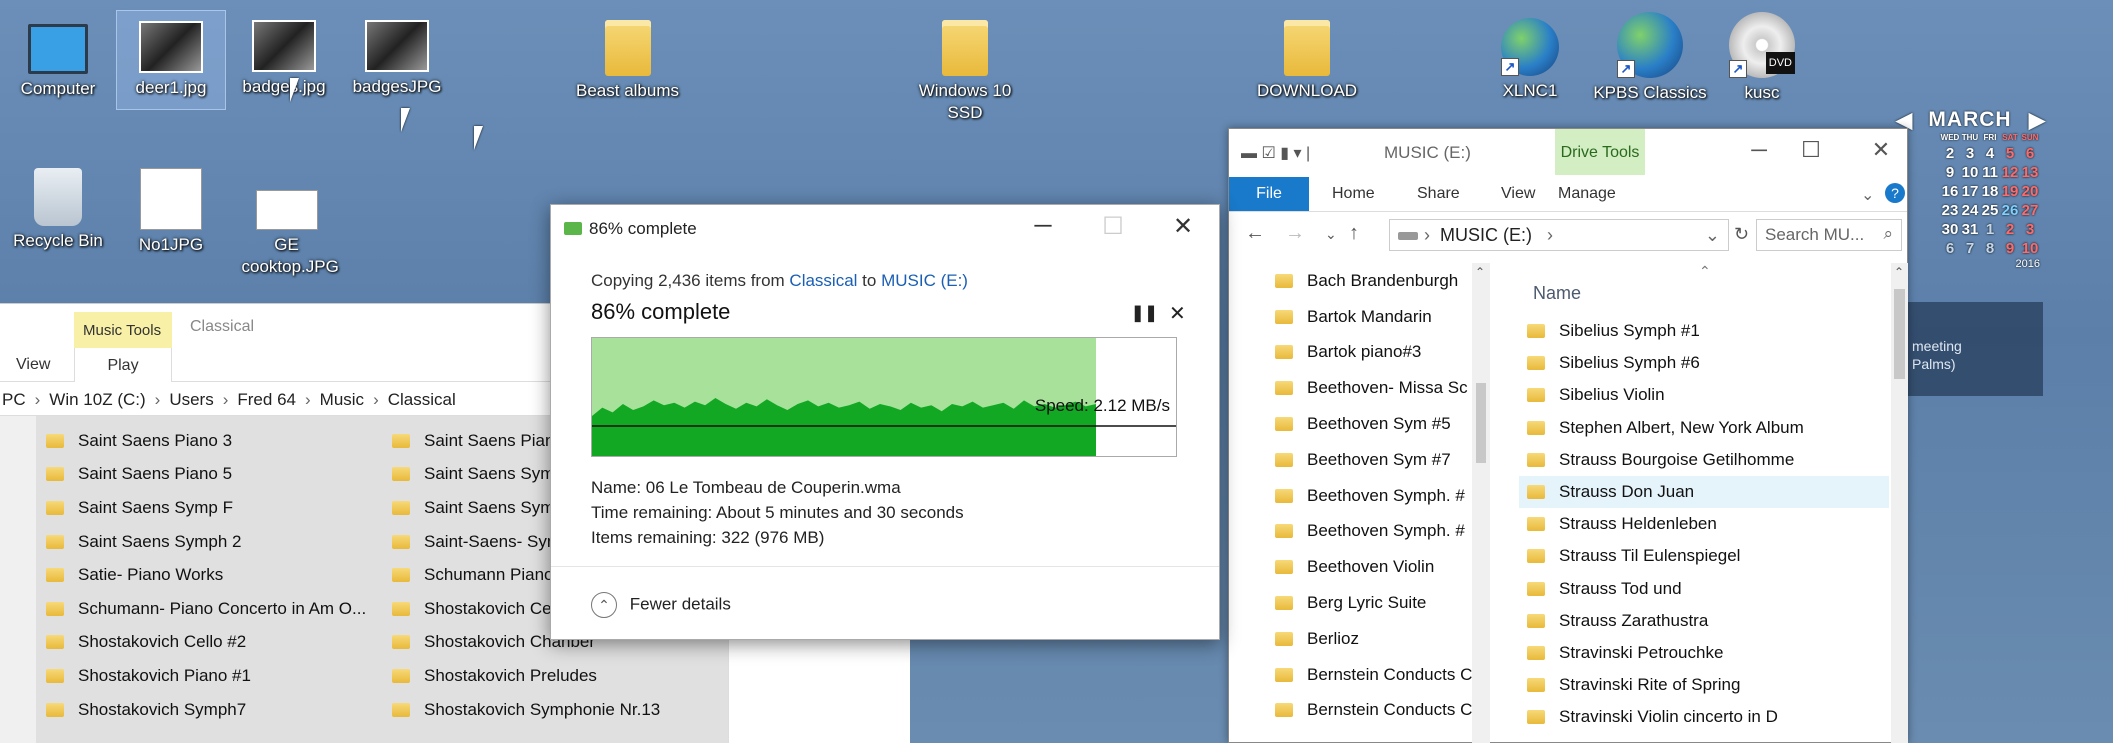 This screenshot has width=2113, height=743. I want to click on nav-item: Bartok piano#3, so click(1369, 353).